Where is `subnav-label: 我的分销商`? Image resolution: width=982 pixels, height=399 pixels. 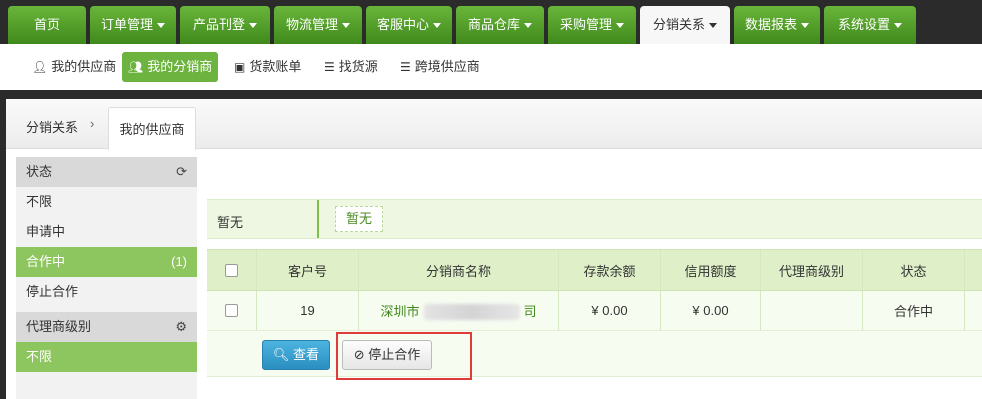
subnav-label: 我的分销商 is located at coordinates (180, 66).